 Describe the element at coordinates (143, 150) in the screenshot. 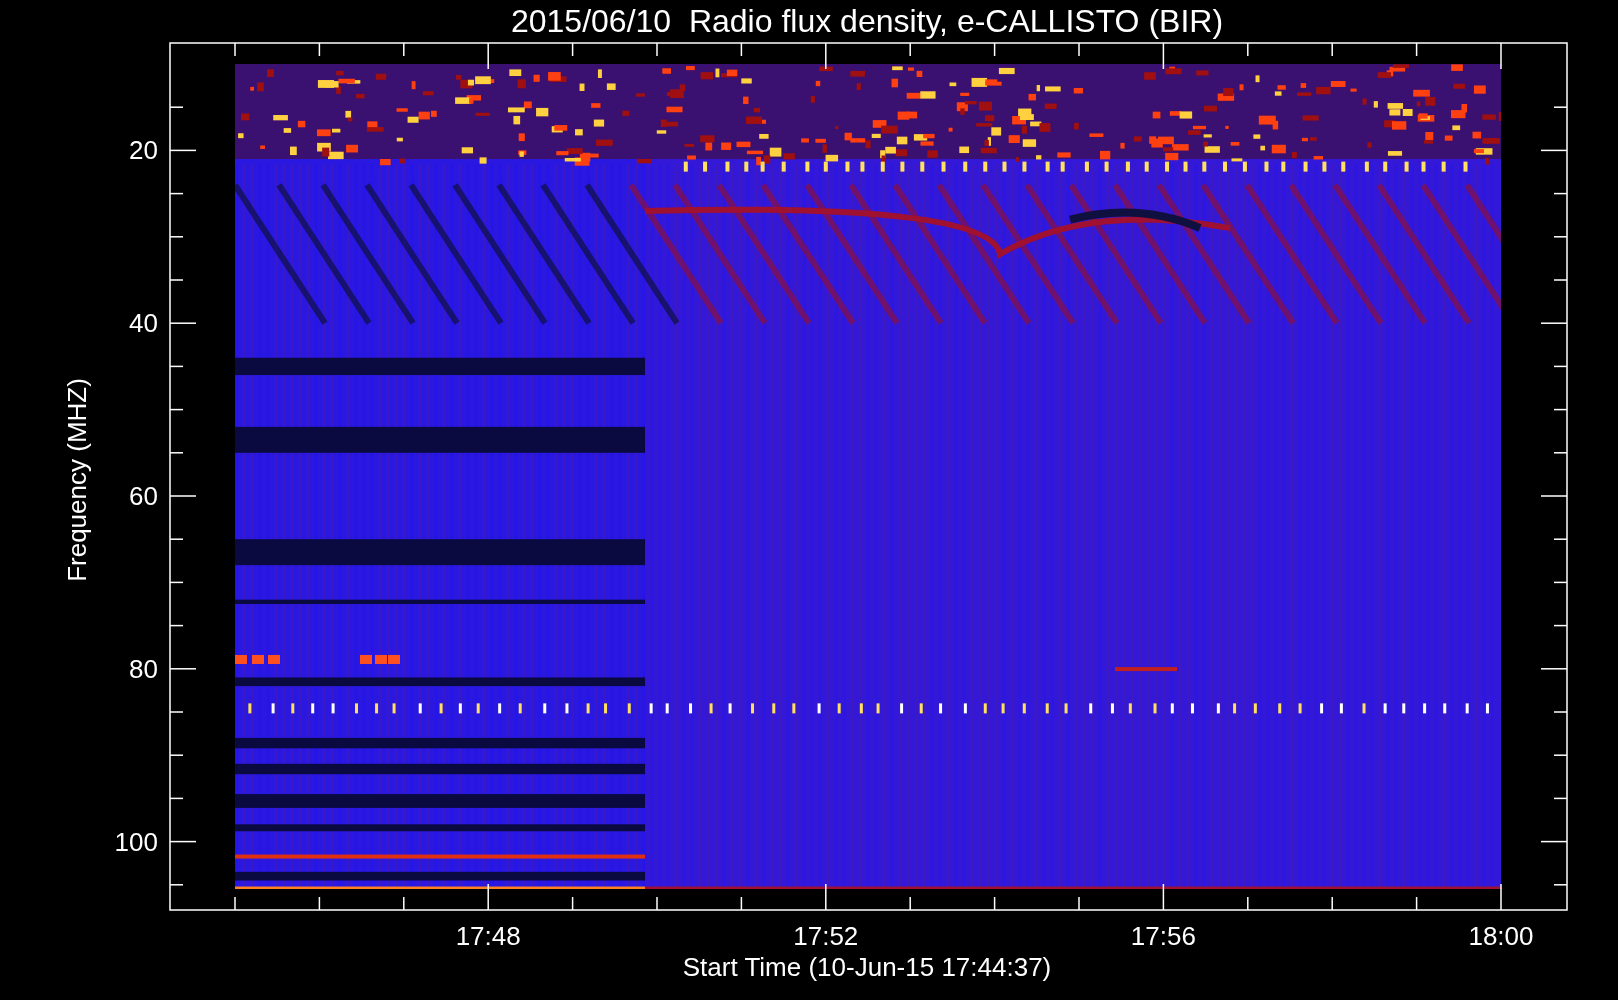

I see `y-tick-label: 20` at that location.